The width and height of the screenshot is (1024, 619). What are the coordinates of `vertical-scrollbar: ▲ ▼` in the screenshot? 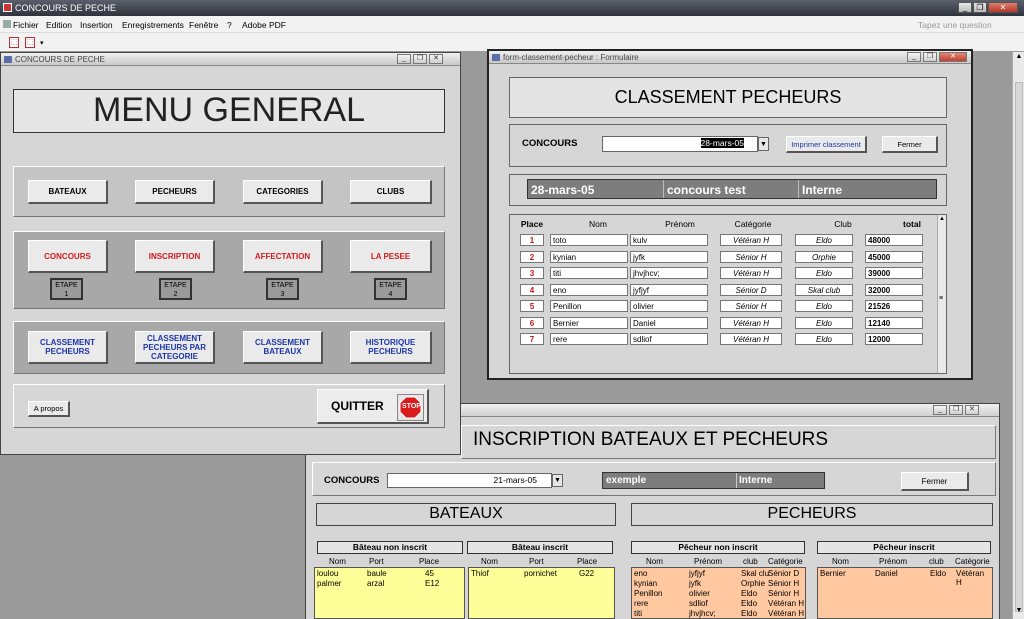 It's located at (1018, 335).